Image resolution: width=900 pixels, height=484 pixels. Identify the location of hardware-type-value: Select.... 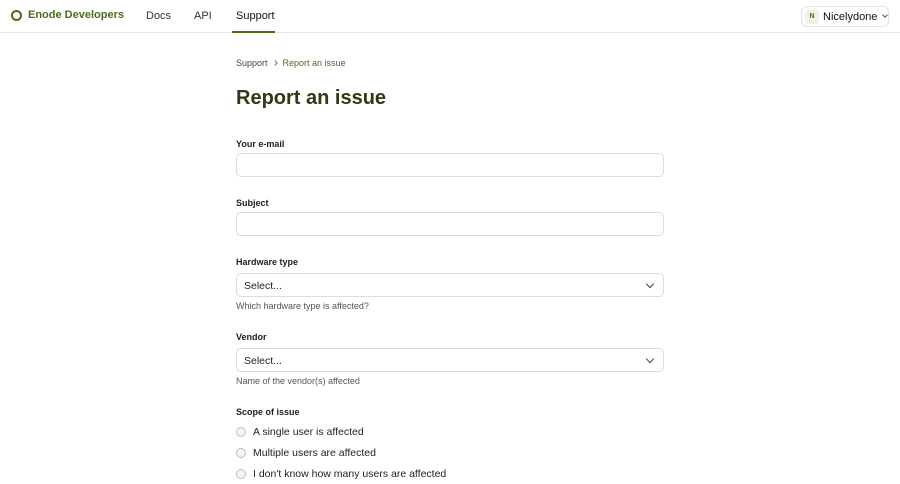
(263, 286).